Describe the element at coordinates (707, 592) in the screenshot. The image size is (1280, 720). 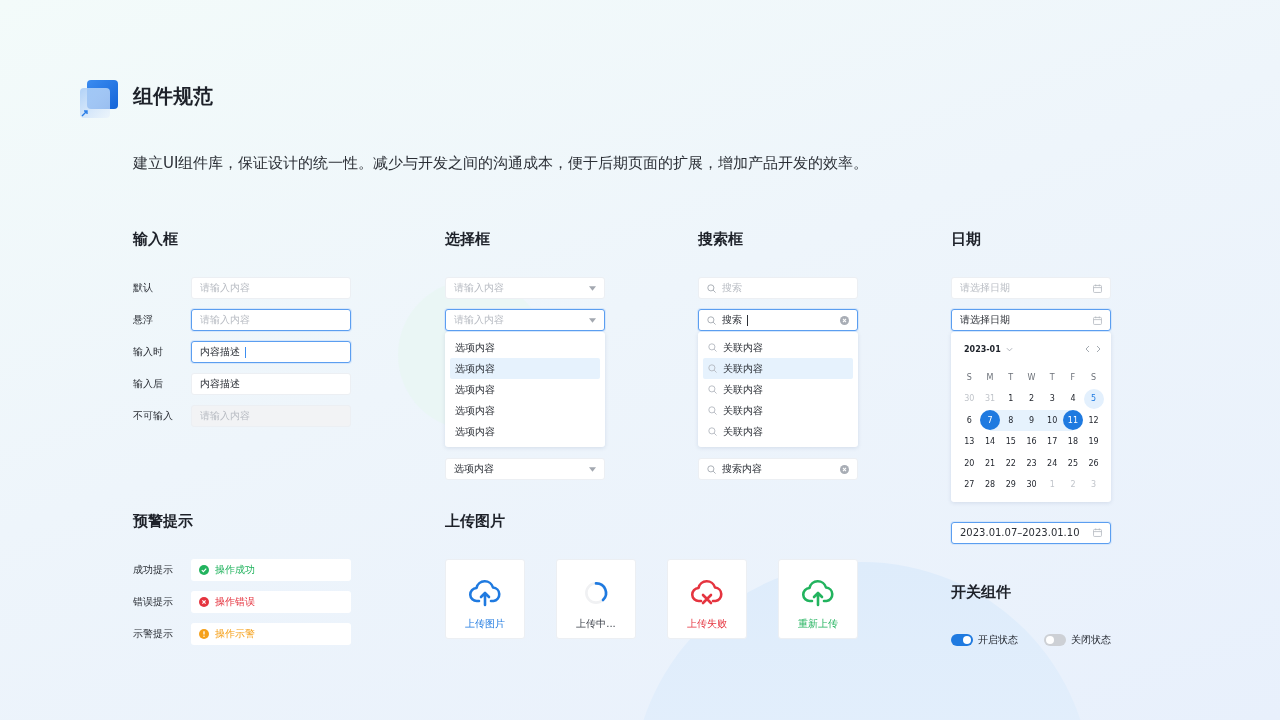
I see `cloud-error-icon` at that location.